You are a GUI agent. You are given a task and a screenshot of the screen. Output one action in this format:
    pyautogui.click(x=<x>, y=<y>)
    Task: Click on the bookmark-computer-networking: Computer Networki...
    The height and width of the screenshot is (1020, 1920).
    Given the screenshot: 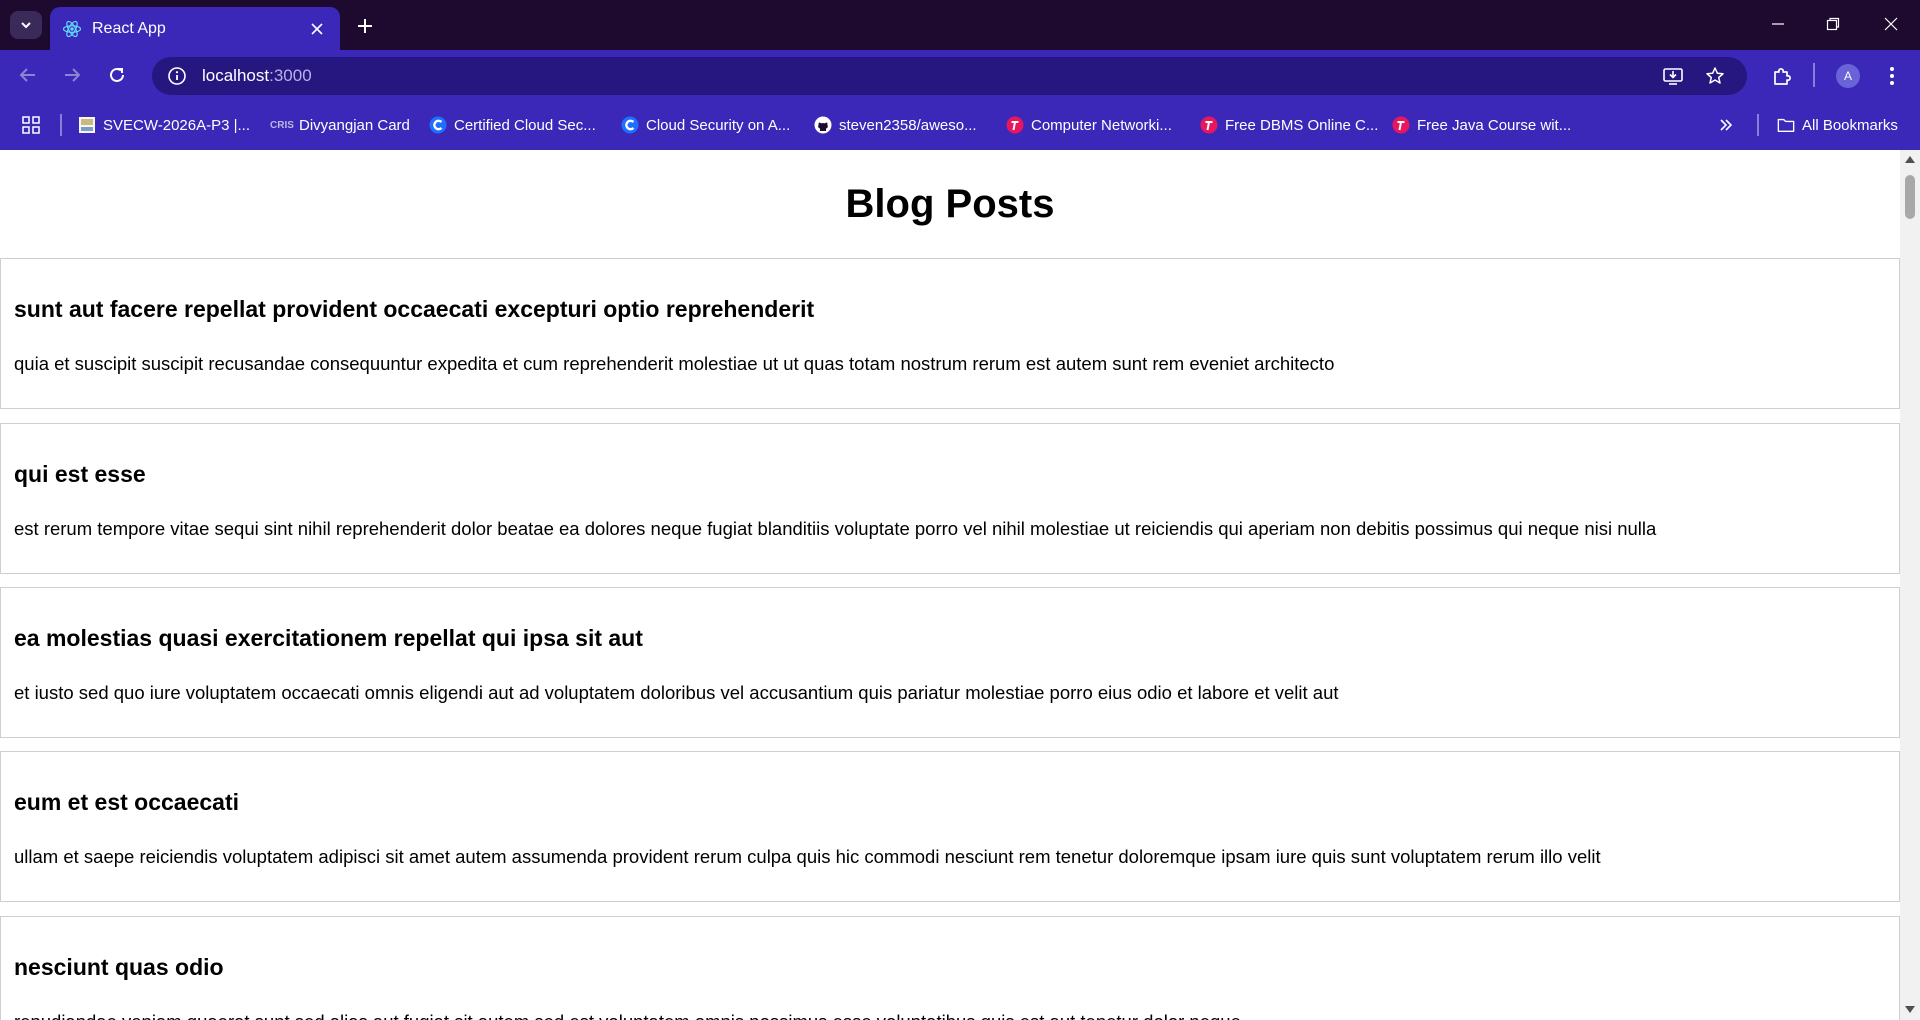 What is the action you would take?
    pyautogui.click(x=1089, y=125)
    